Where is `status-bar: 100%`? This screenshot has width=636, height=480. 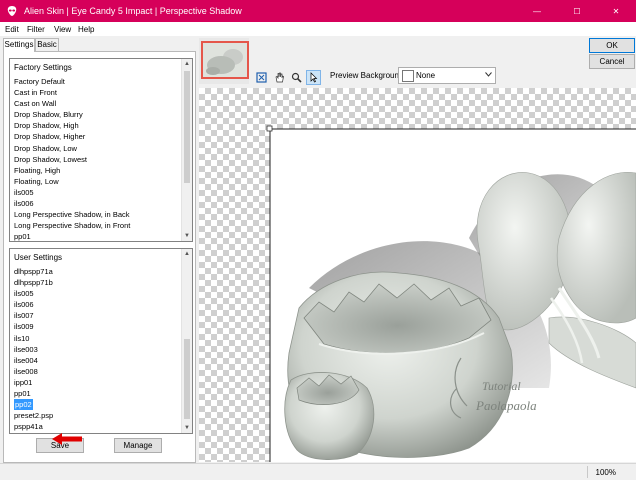
status-bar: 100% is located at coordinates (318, 471).